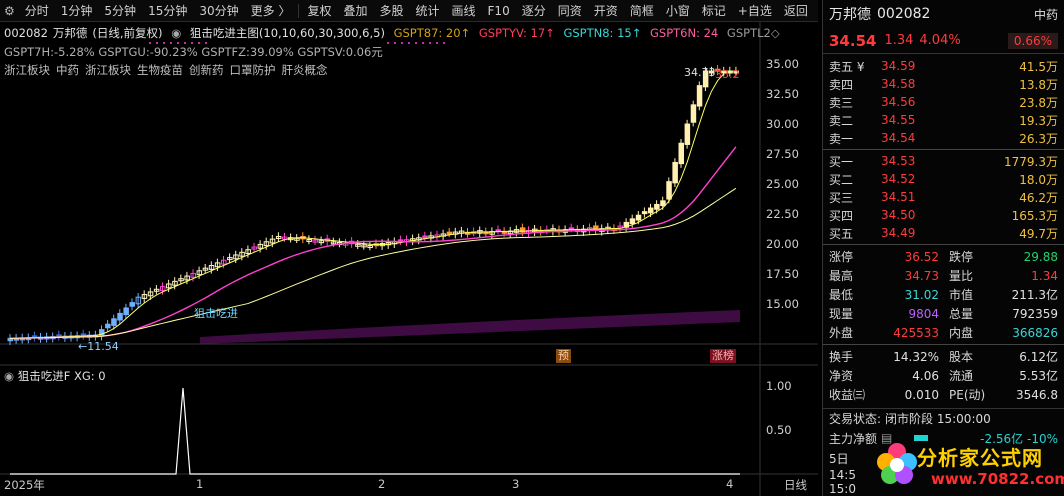  I want to click on bid-price: 34.53, so click(898, 161).